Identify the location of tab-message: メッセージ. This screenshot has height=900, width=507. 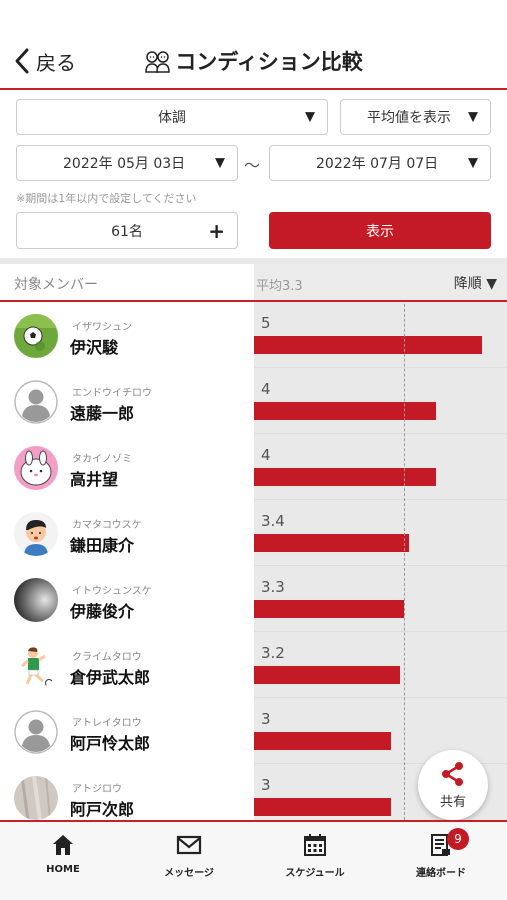
(189, 861).